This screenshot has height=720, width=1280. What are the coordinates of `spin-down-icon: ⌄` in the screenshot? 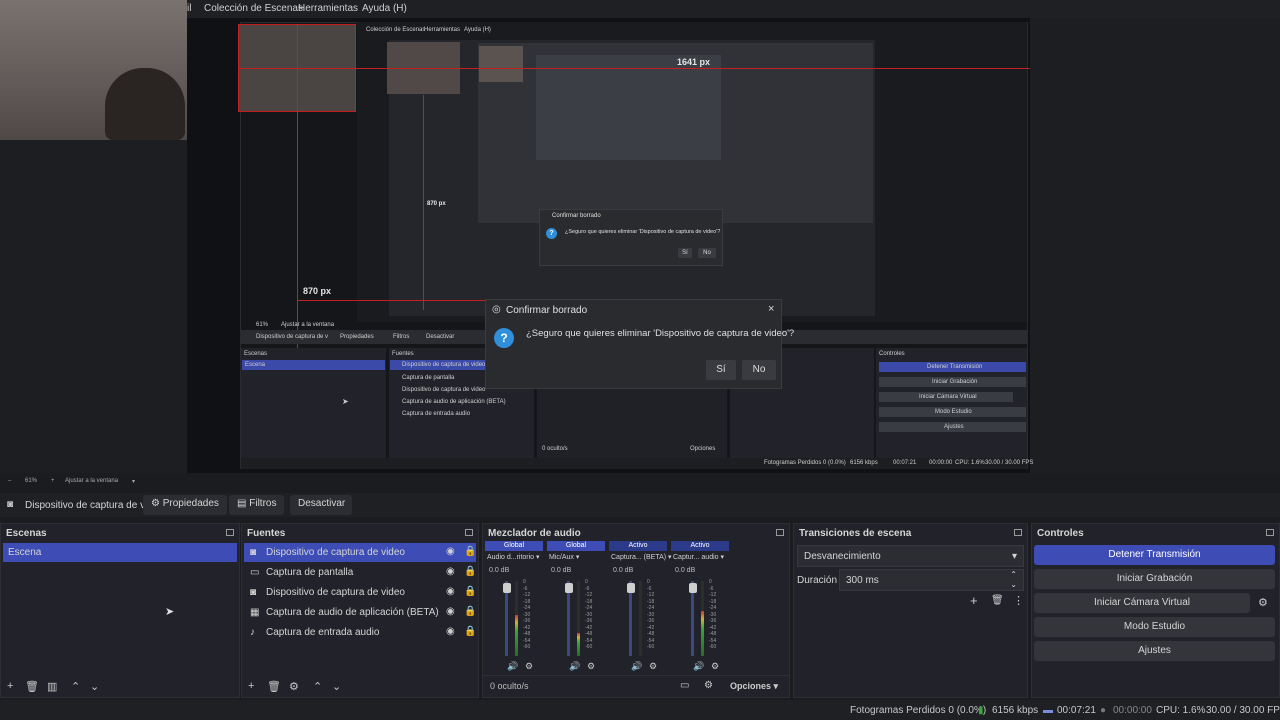 It's located at (1013, 584).